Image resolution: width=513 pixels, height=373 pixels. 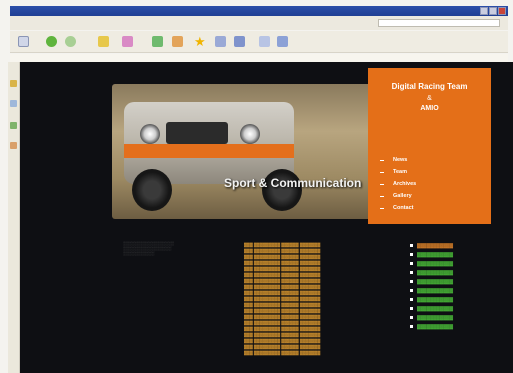 What do you see at coordinates (429, 98) in the screenshot?
I see `brand-ampersand: &` at bounding box center [429, 98].